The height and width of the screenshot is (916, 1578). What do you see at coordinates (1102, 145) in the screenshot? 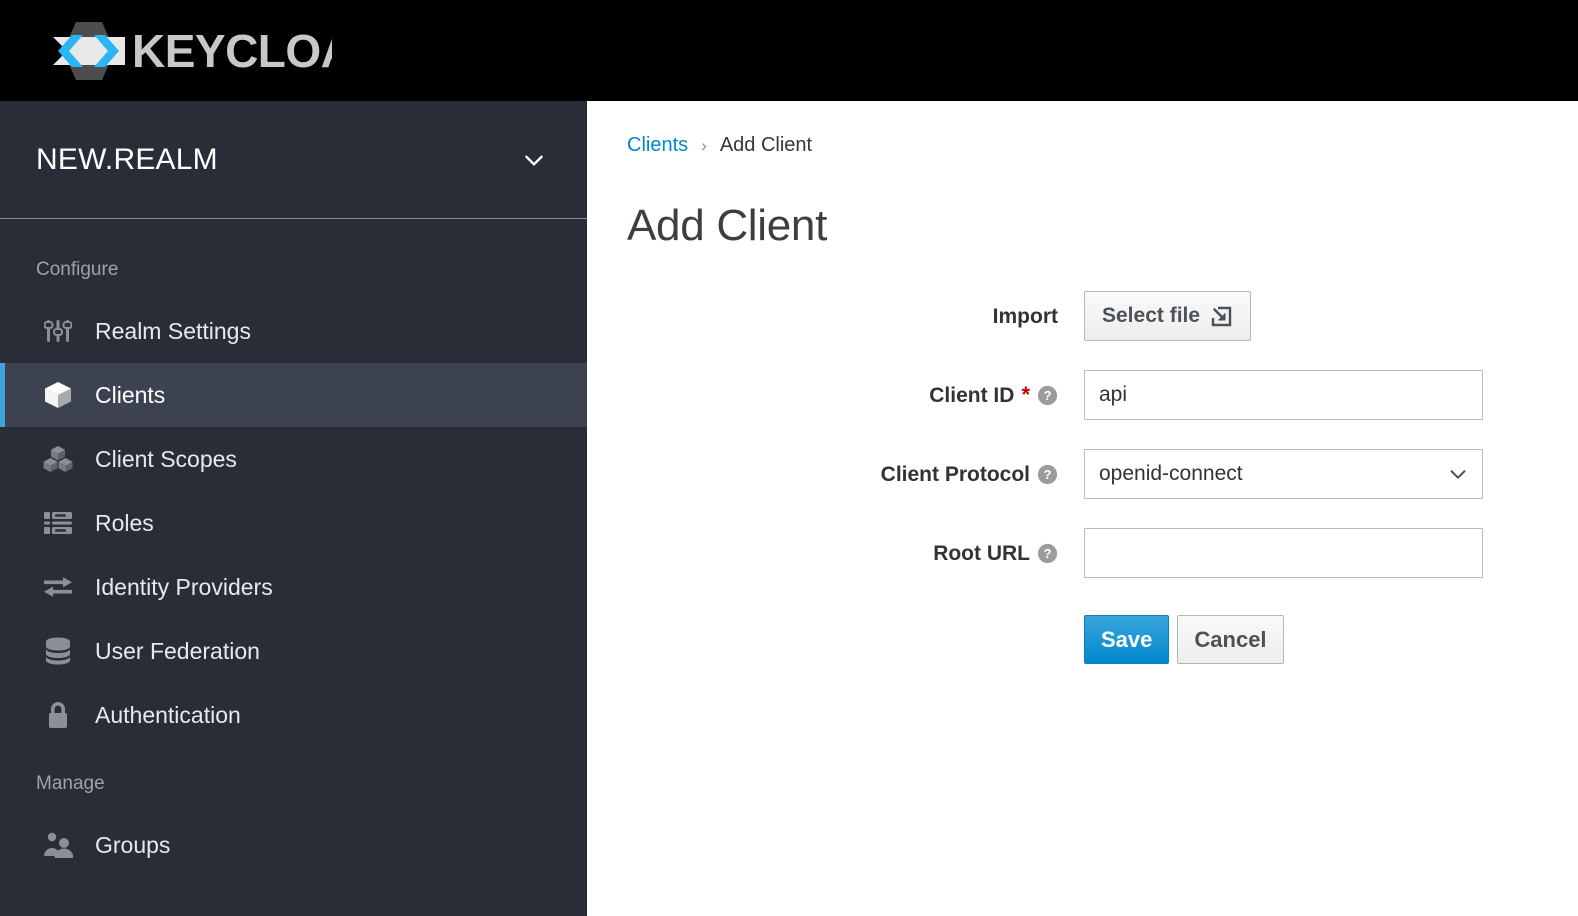
I see `breadcrumb: Clients › Add Client` at bounding box center [1102, 145].